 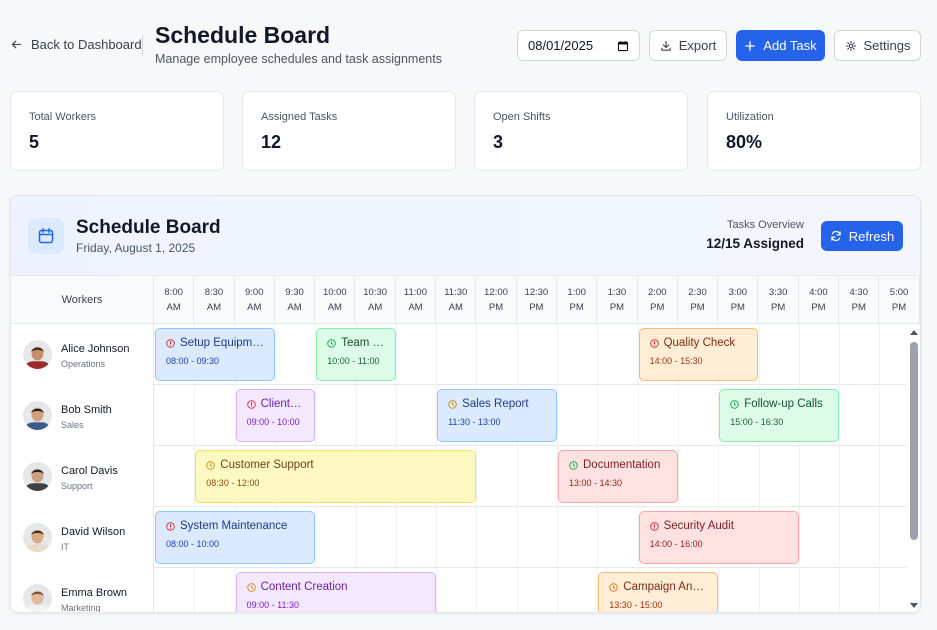 What do you see at coordinates (376, 300) in the screenshot?
I see `time-slot-header: 10:30 AM` at bounding box center [376, 300].